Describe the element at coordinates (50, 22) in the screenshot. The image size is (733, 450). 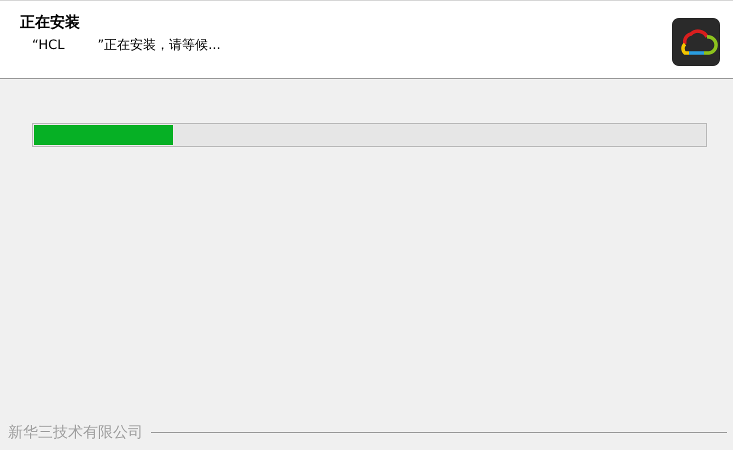
I see `header-title: 正在安装` at that location.